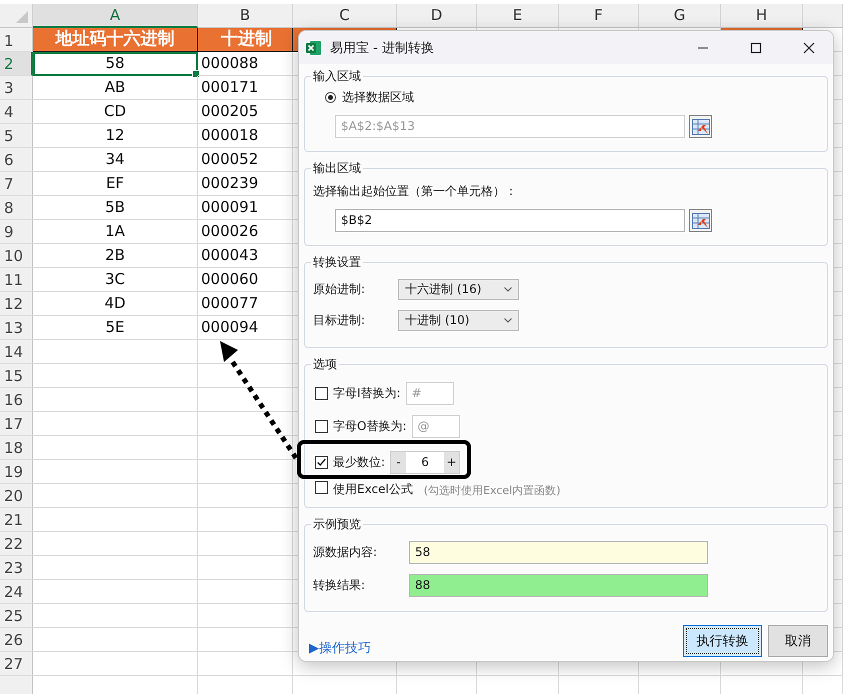  I want to click on row-number: 22, so click(16, 544).